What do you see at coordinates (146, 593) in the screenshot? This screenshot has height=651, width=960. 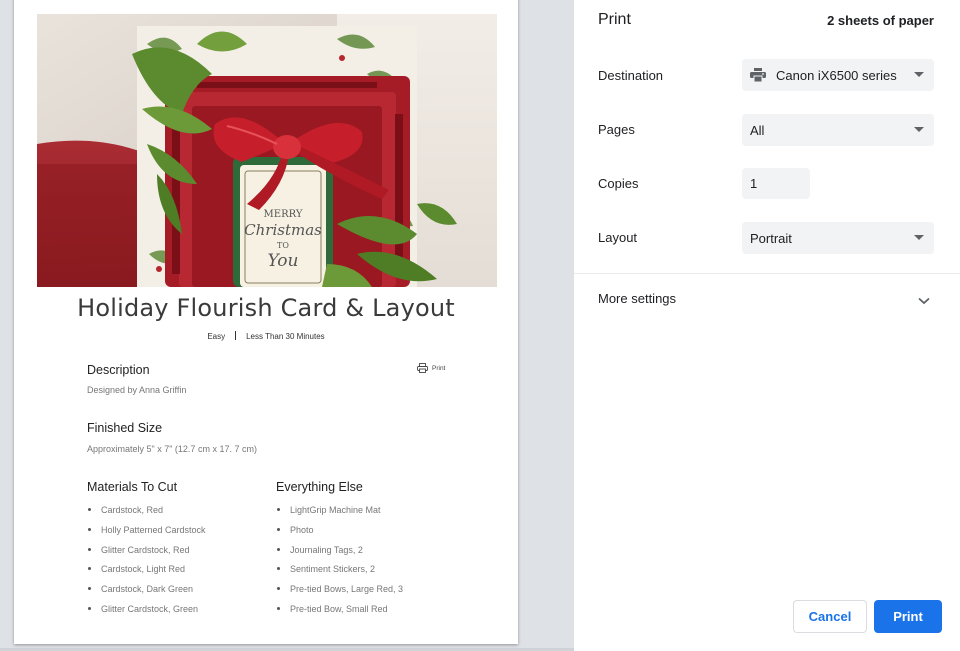 I see `list-item: Cardstock, Dark Green` at bounding box center [146, 593].